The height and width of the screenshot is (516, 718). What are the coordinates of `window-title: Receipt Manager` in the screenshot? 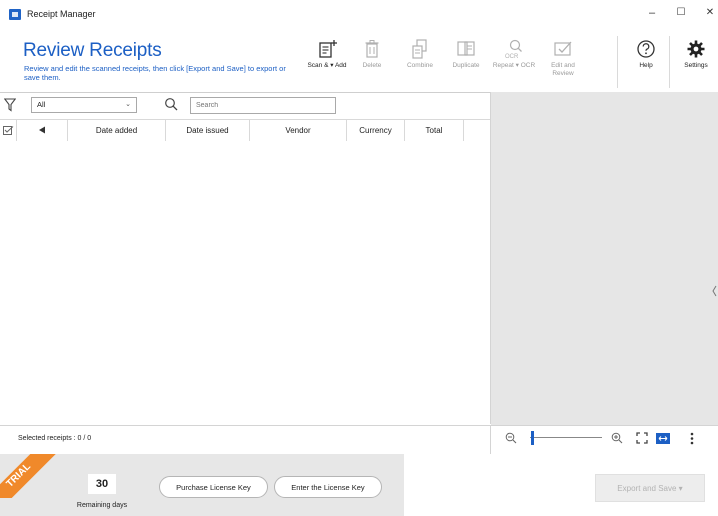 It's located at (61, 14).